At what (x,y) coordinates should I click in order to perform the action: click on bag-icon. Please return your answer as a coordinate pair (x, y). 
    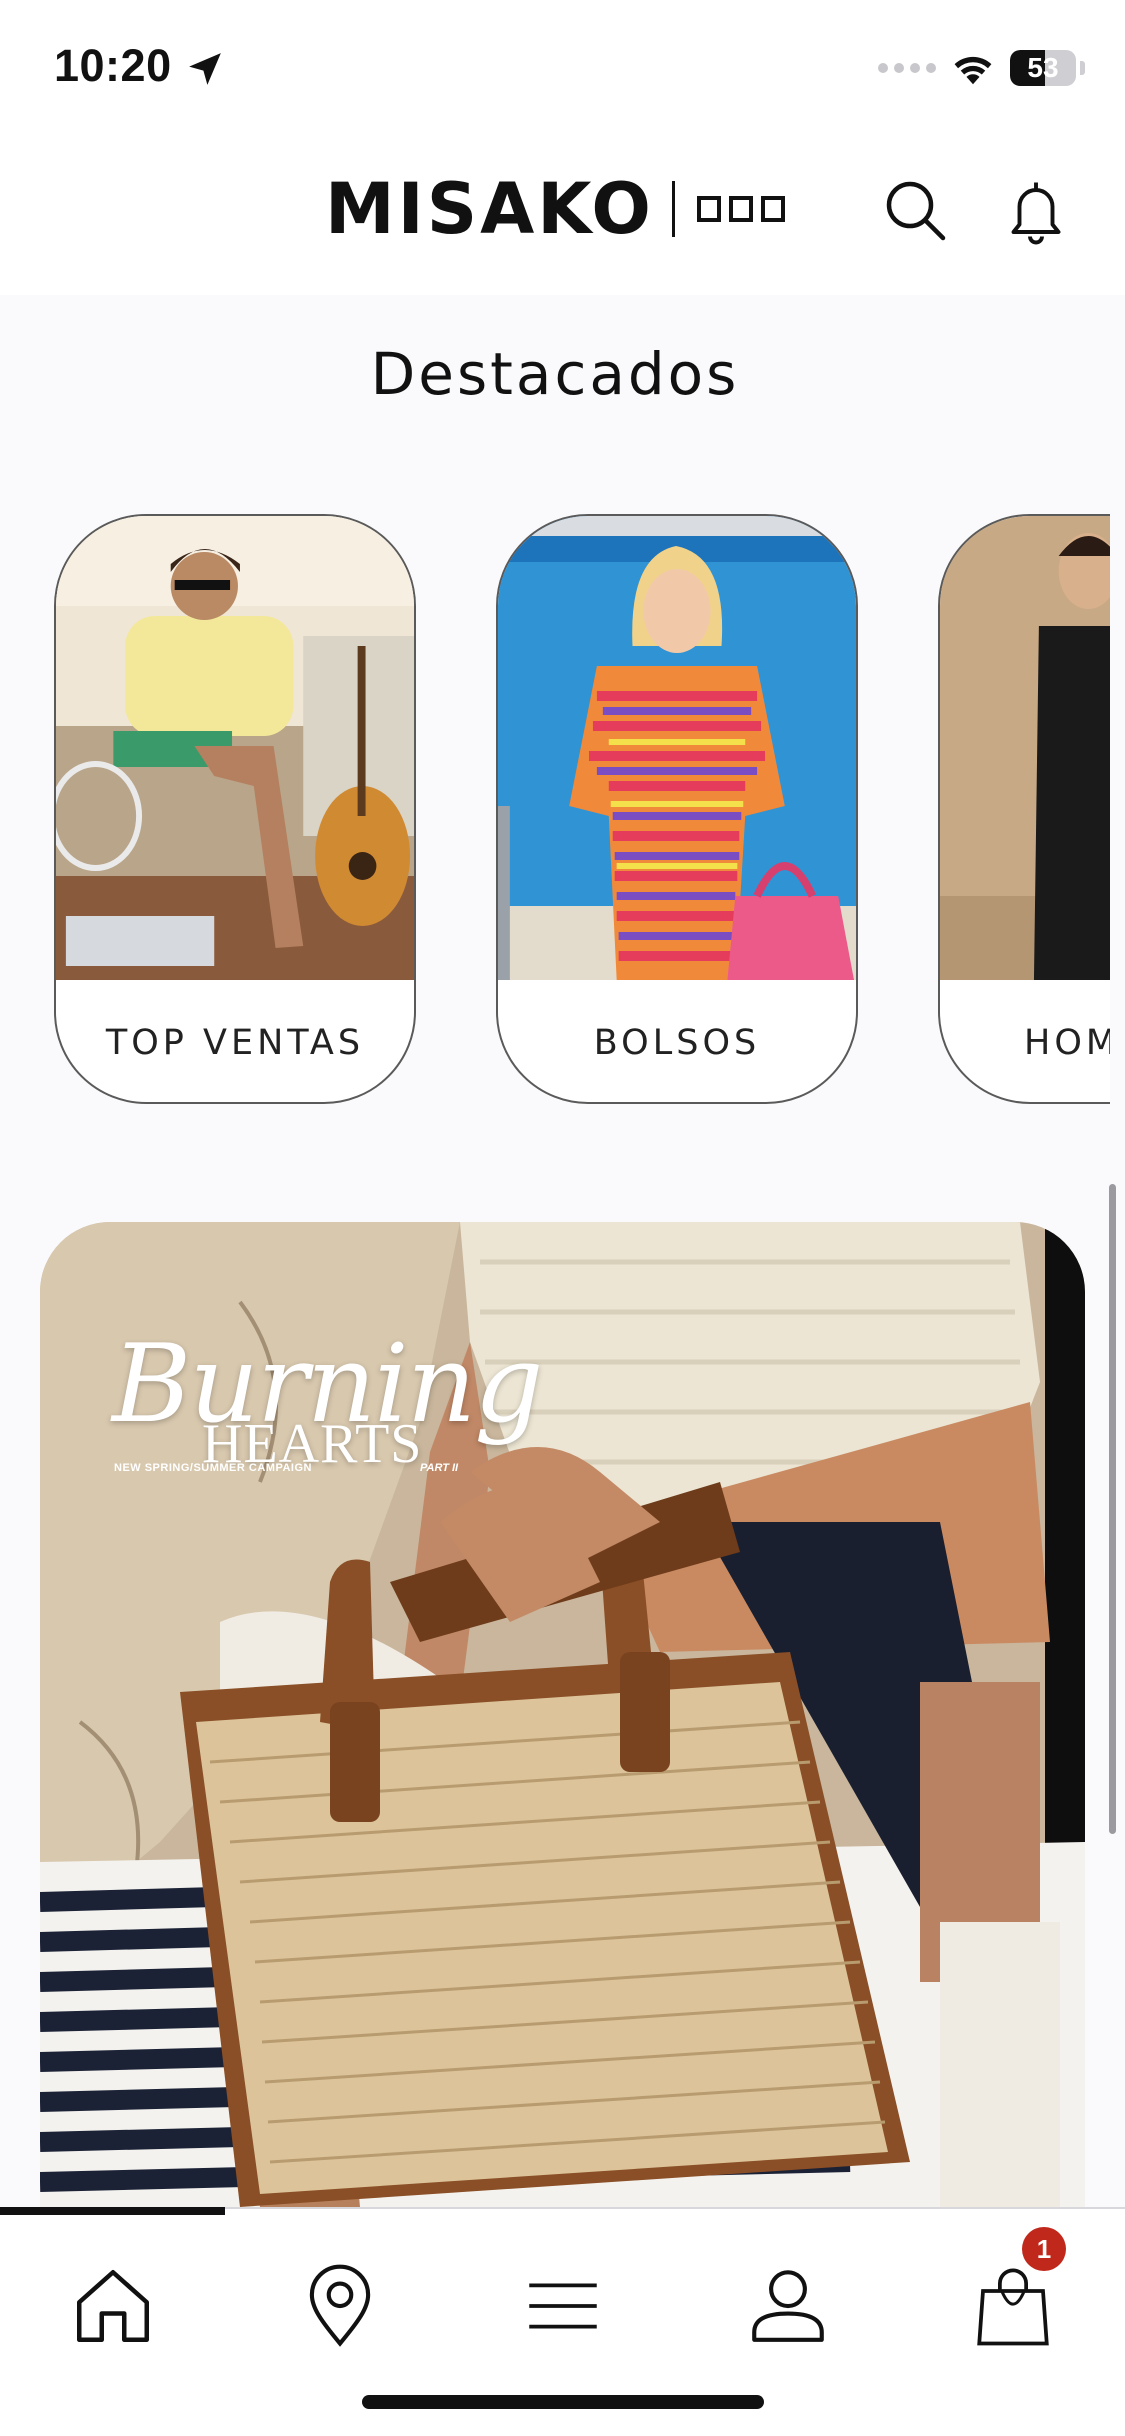
    Looking at the image, I should click on (1013, 2306).